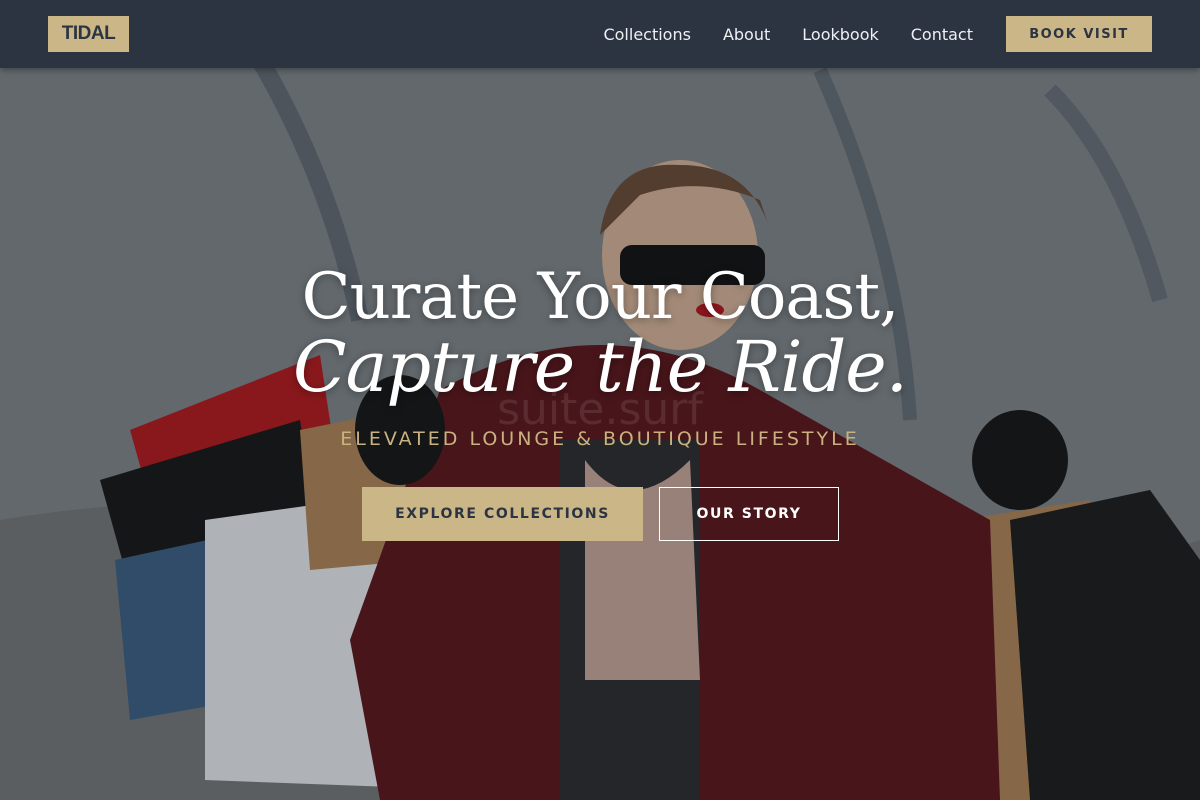 The width and height of the screenshot is (1200, 800). What do you see at coordinates (840, 34) in the screenshot?
I see `nav-link-lookbook: Lookbook` at bounding box center [840, 34].